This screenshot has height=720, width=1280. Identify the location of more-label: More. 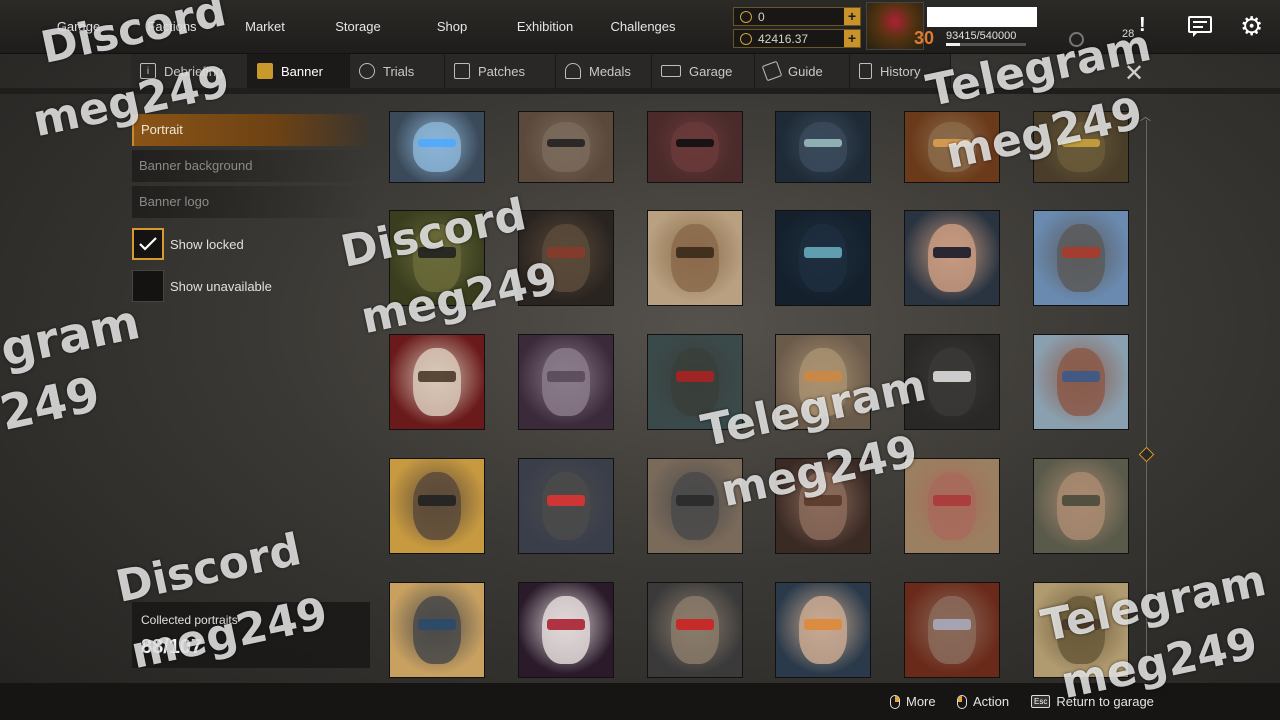
(921, 701).